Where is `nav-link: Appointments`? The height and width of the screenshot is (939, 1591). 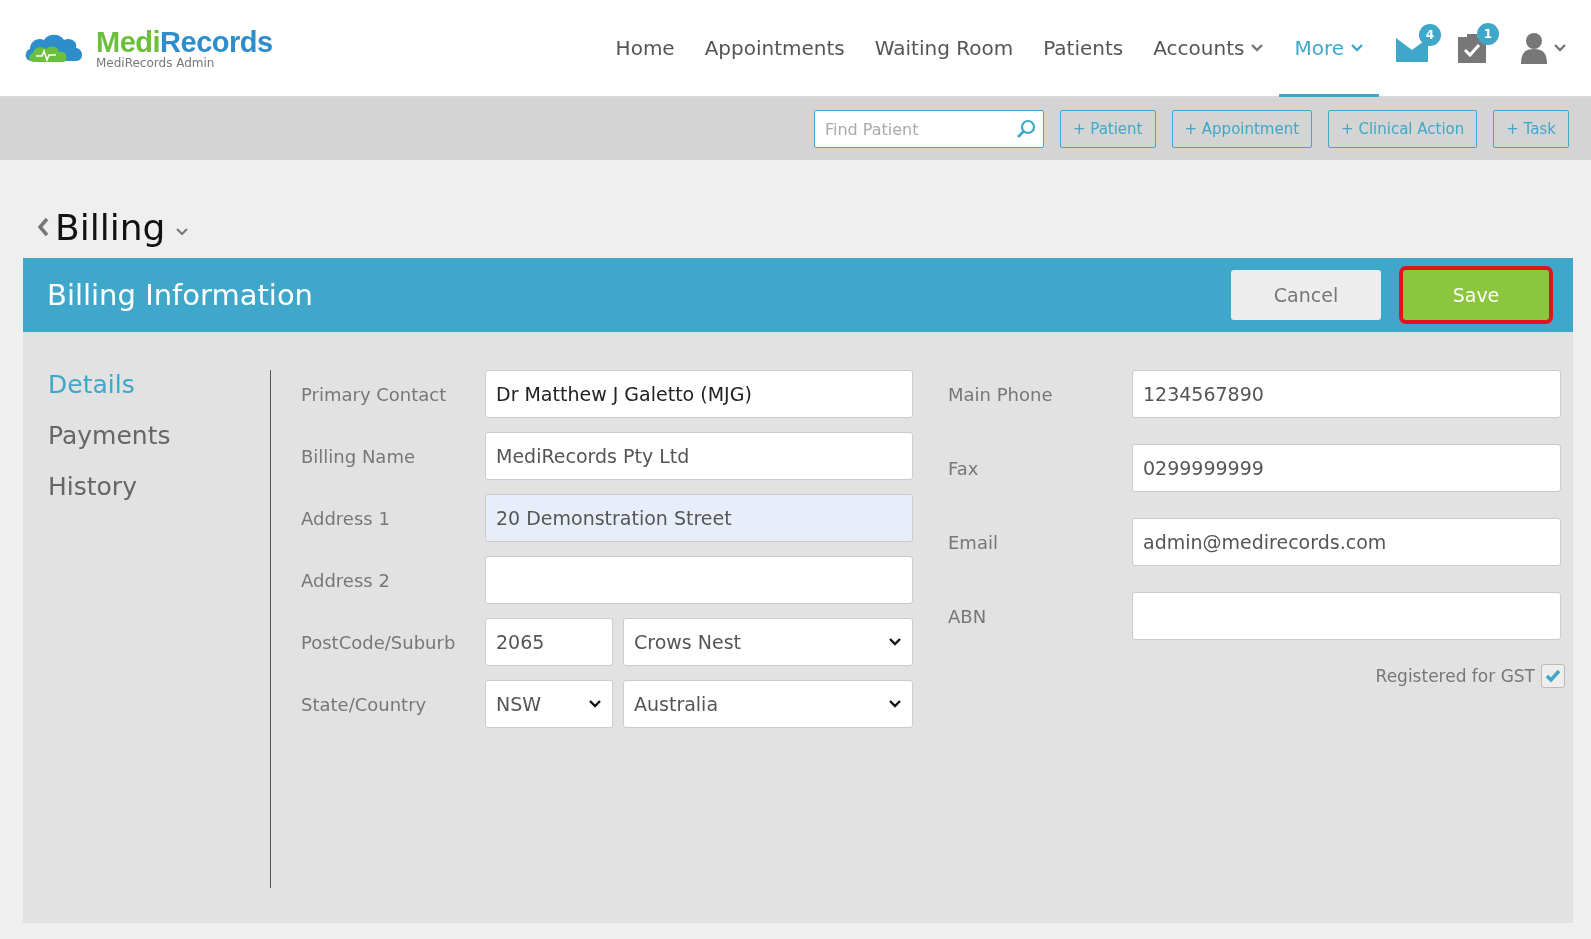 nav-link: Appointments is located at coordinates (774, 48).